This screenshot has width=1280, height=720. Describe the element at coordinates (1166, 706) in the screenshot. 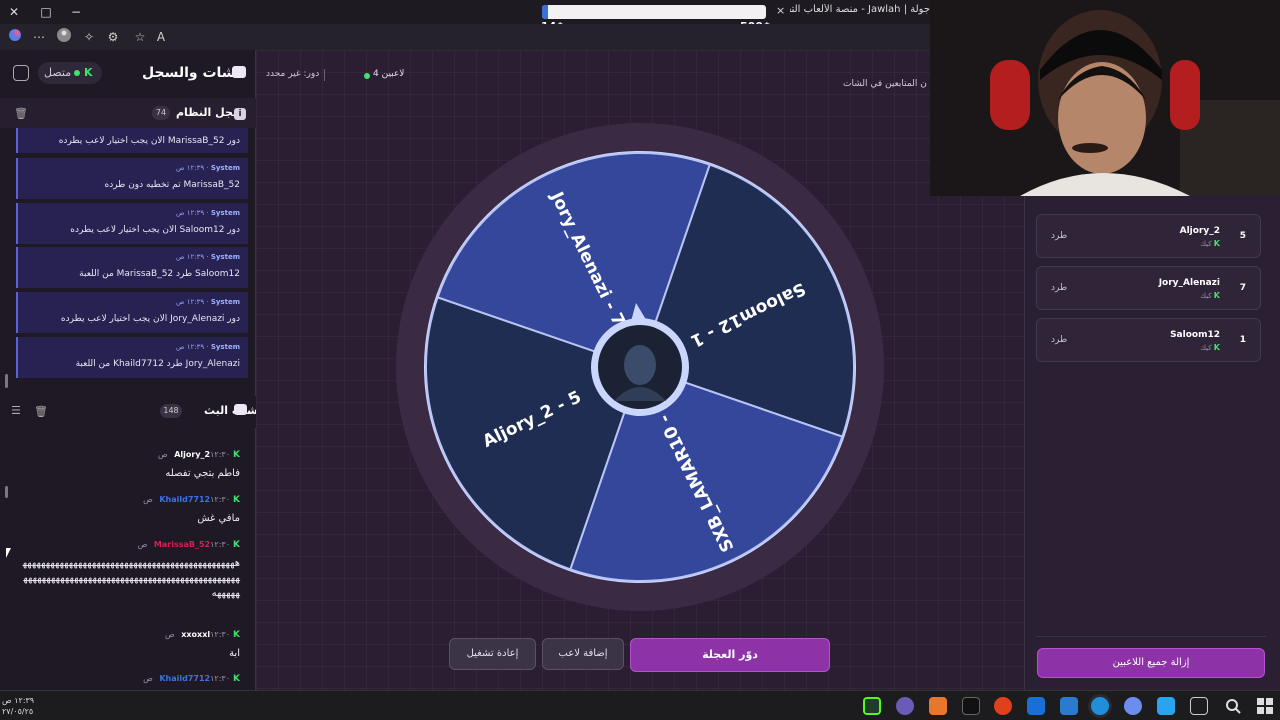

I see `explorer-icon` at that location.